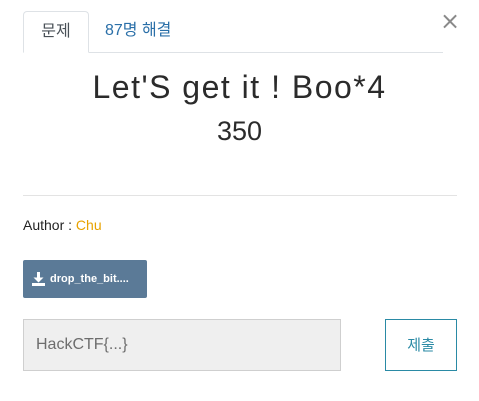 The image size is (479, 401). Describe the element at coordinates (38, 279) in the screenshot. I see `download-icon` at that location.